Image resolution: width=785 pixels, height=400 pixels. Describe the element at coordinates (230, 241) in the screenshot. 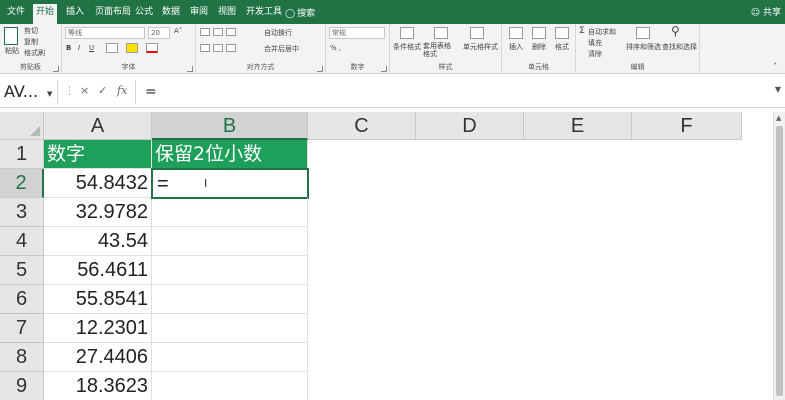

I see `cell-b4` at that location.